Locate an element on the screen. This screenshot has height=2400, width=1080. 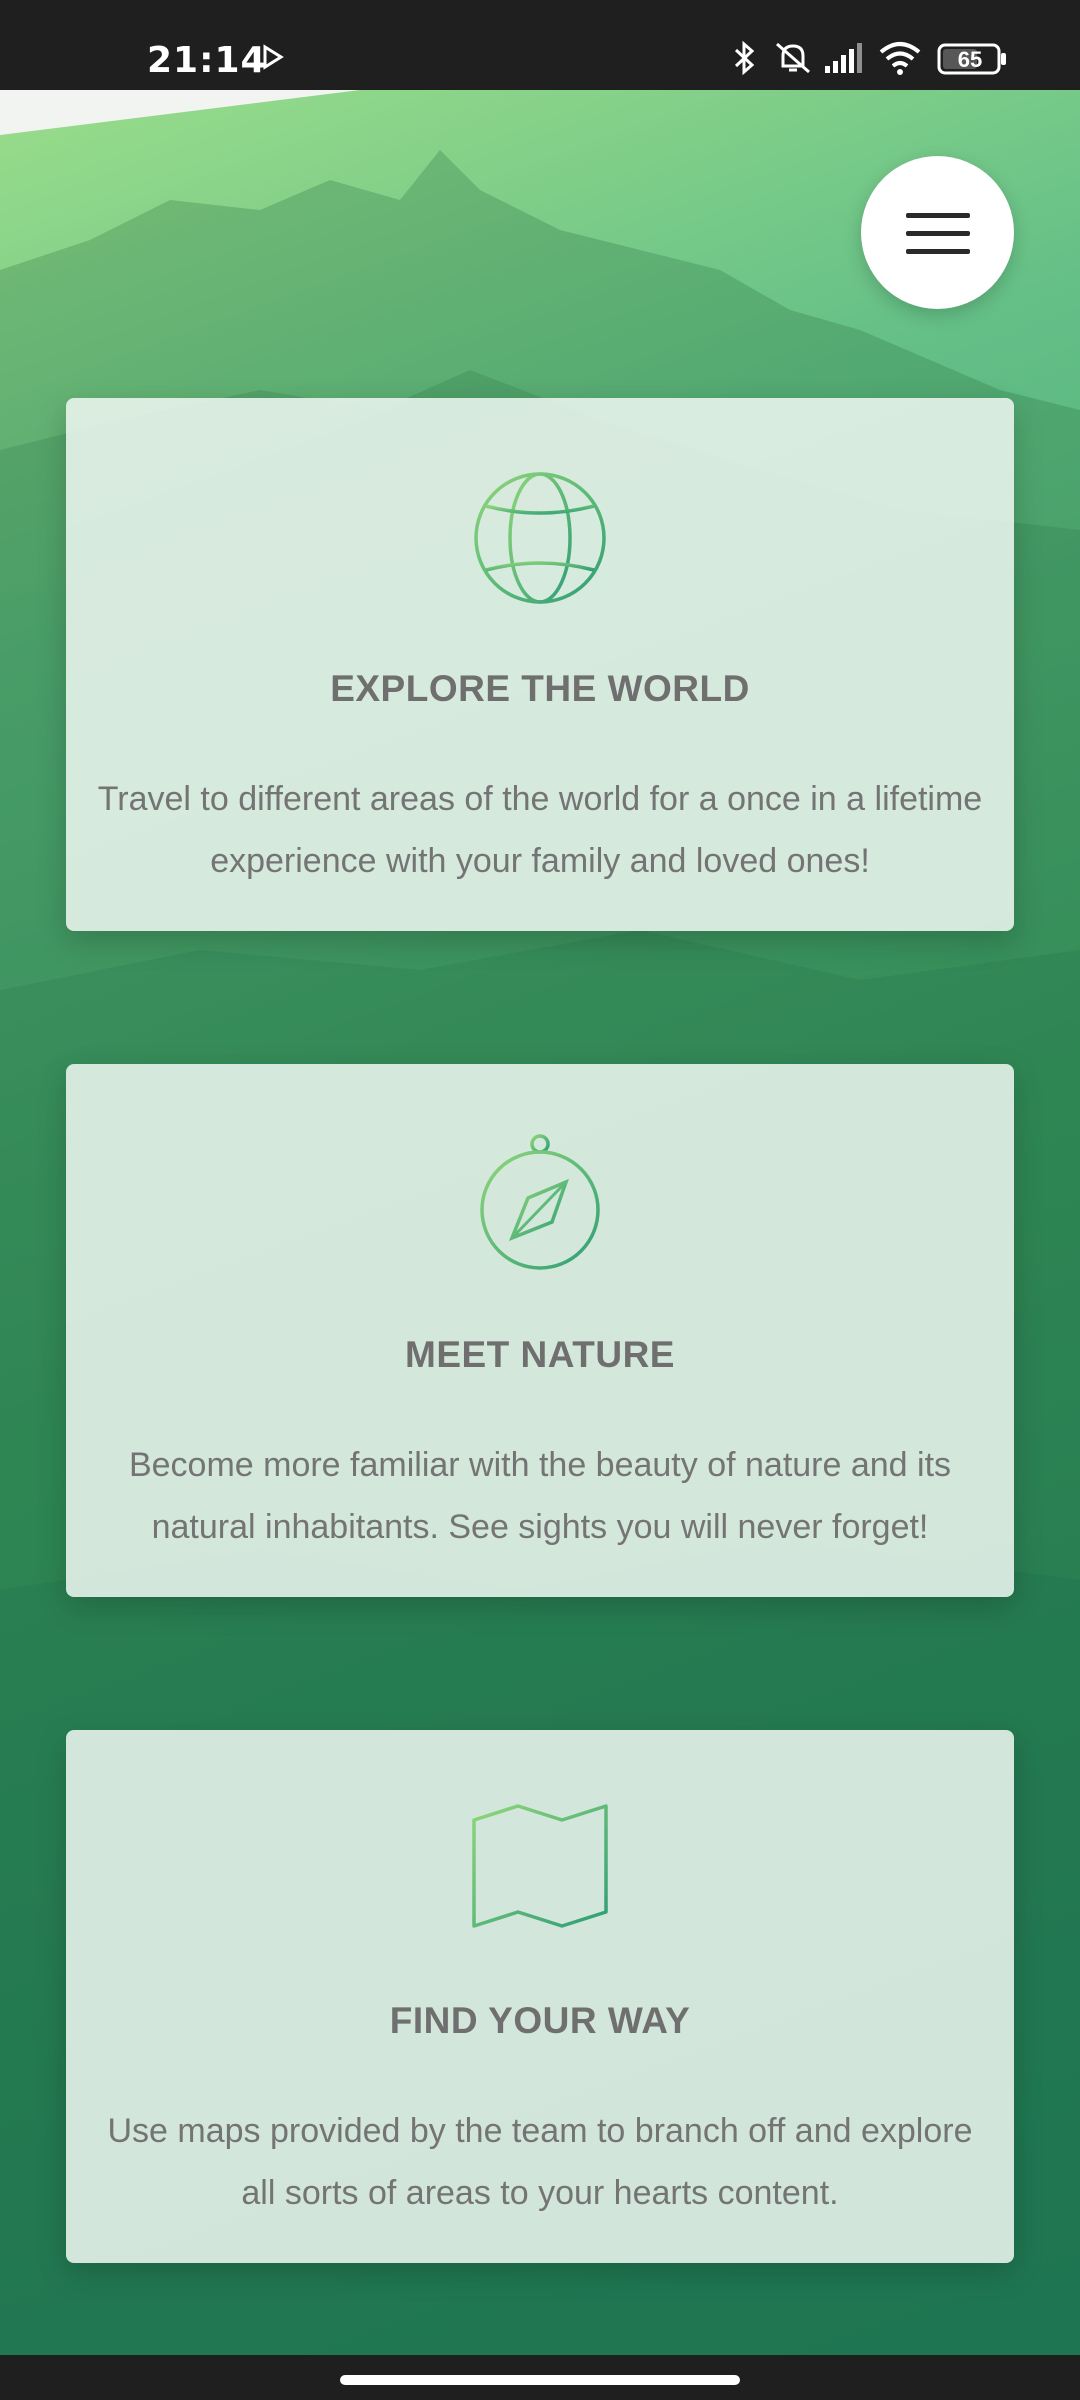
status-bar: 21:14 65 is located at coordinates (540, 45).